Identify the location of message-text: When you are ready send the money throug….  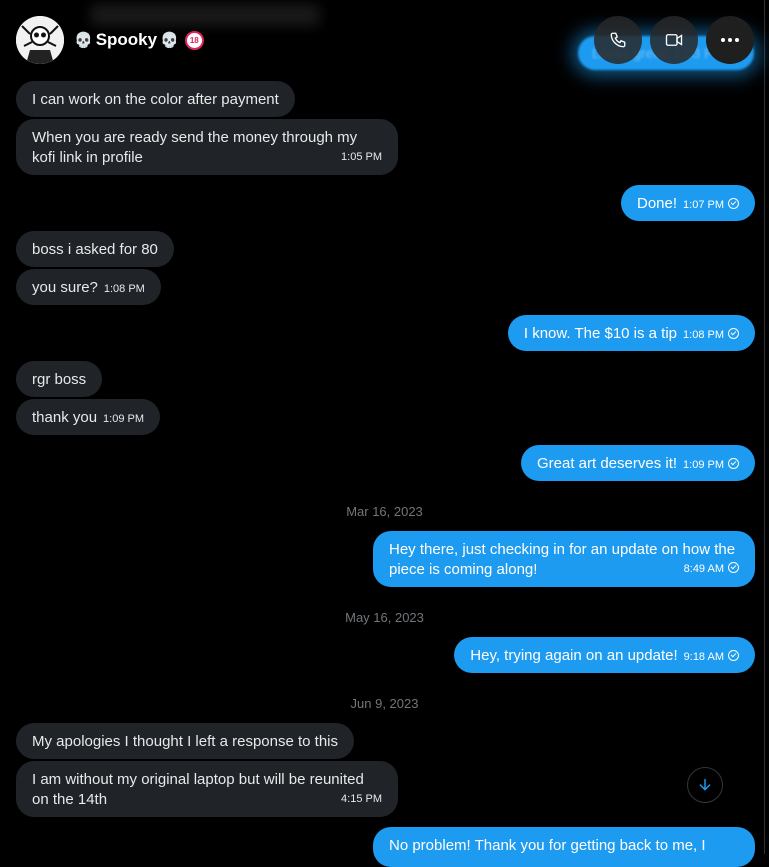
(195, 147).